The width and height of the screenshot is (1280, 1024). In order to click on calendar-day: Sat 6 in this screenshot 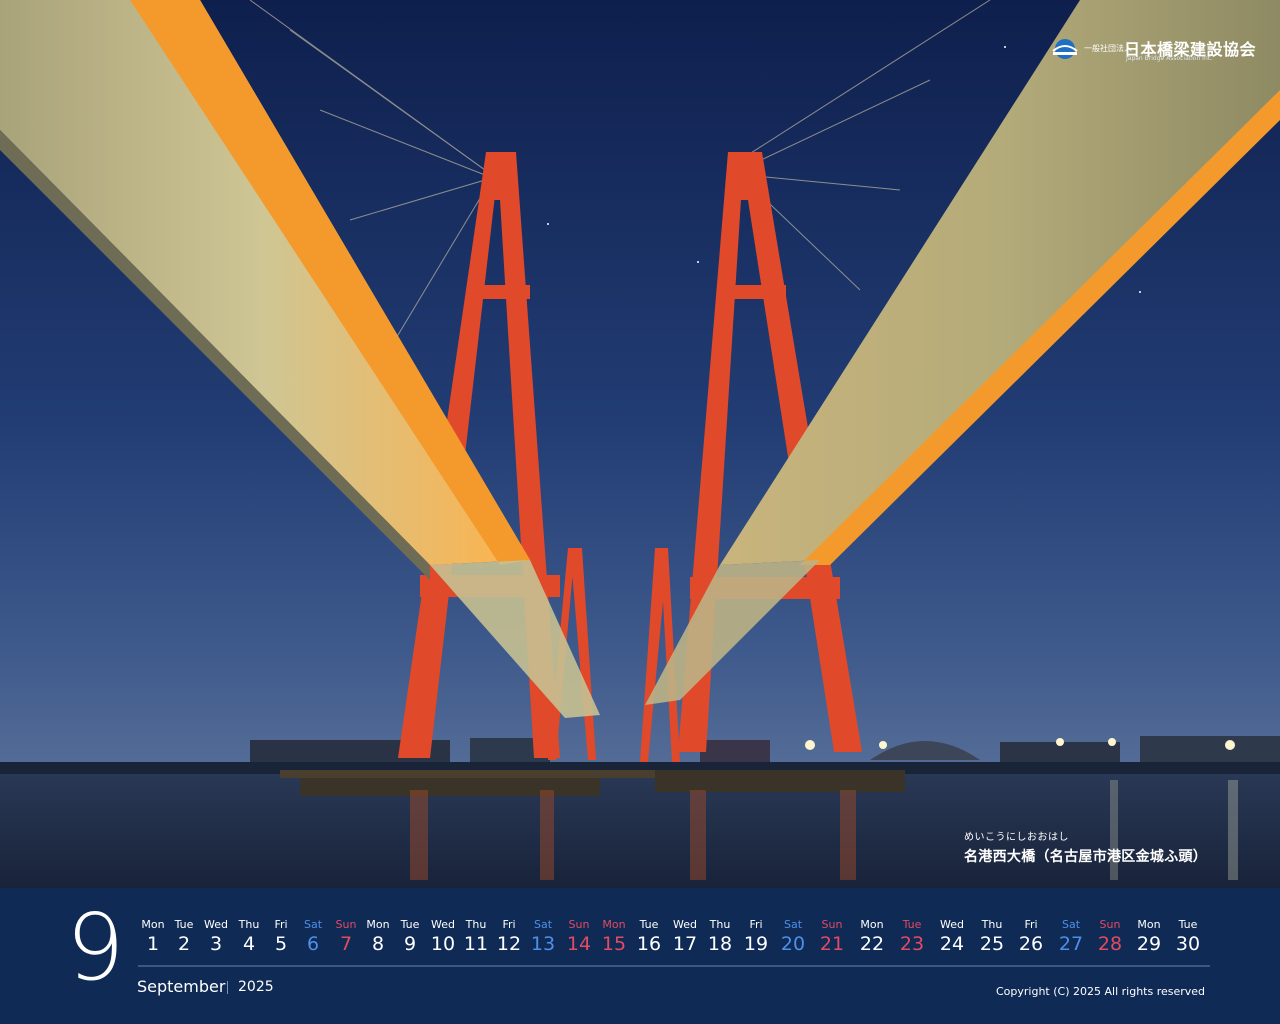, I will do `click(313, 937)`.